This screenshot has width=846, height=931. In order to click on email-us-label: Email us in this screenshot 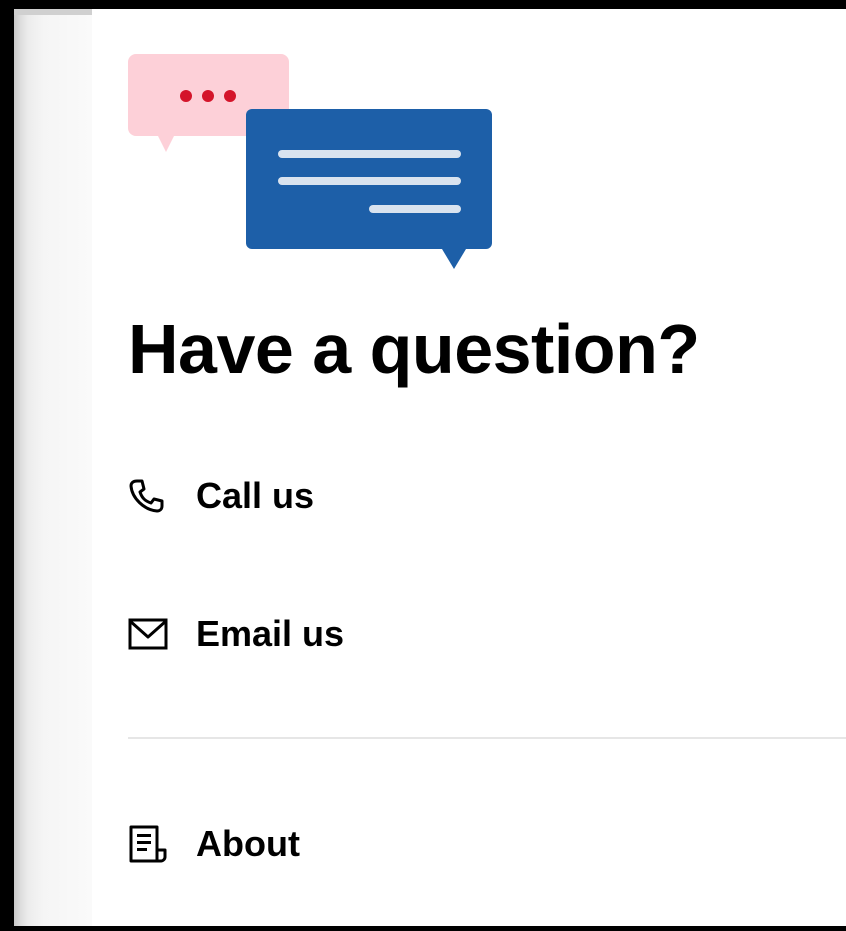, I will do `click(270, 633)`.